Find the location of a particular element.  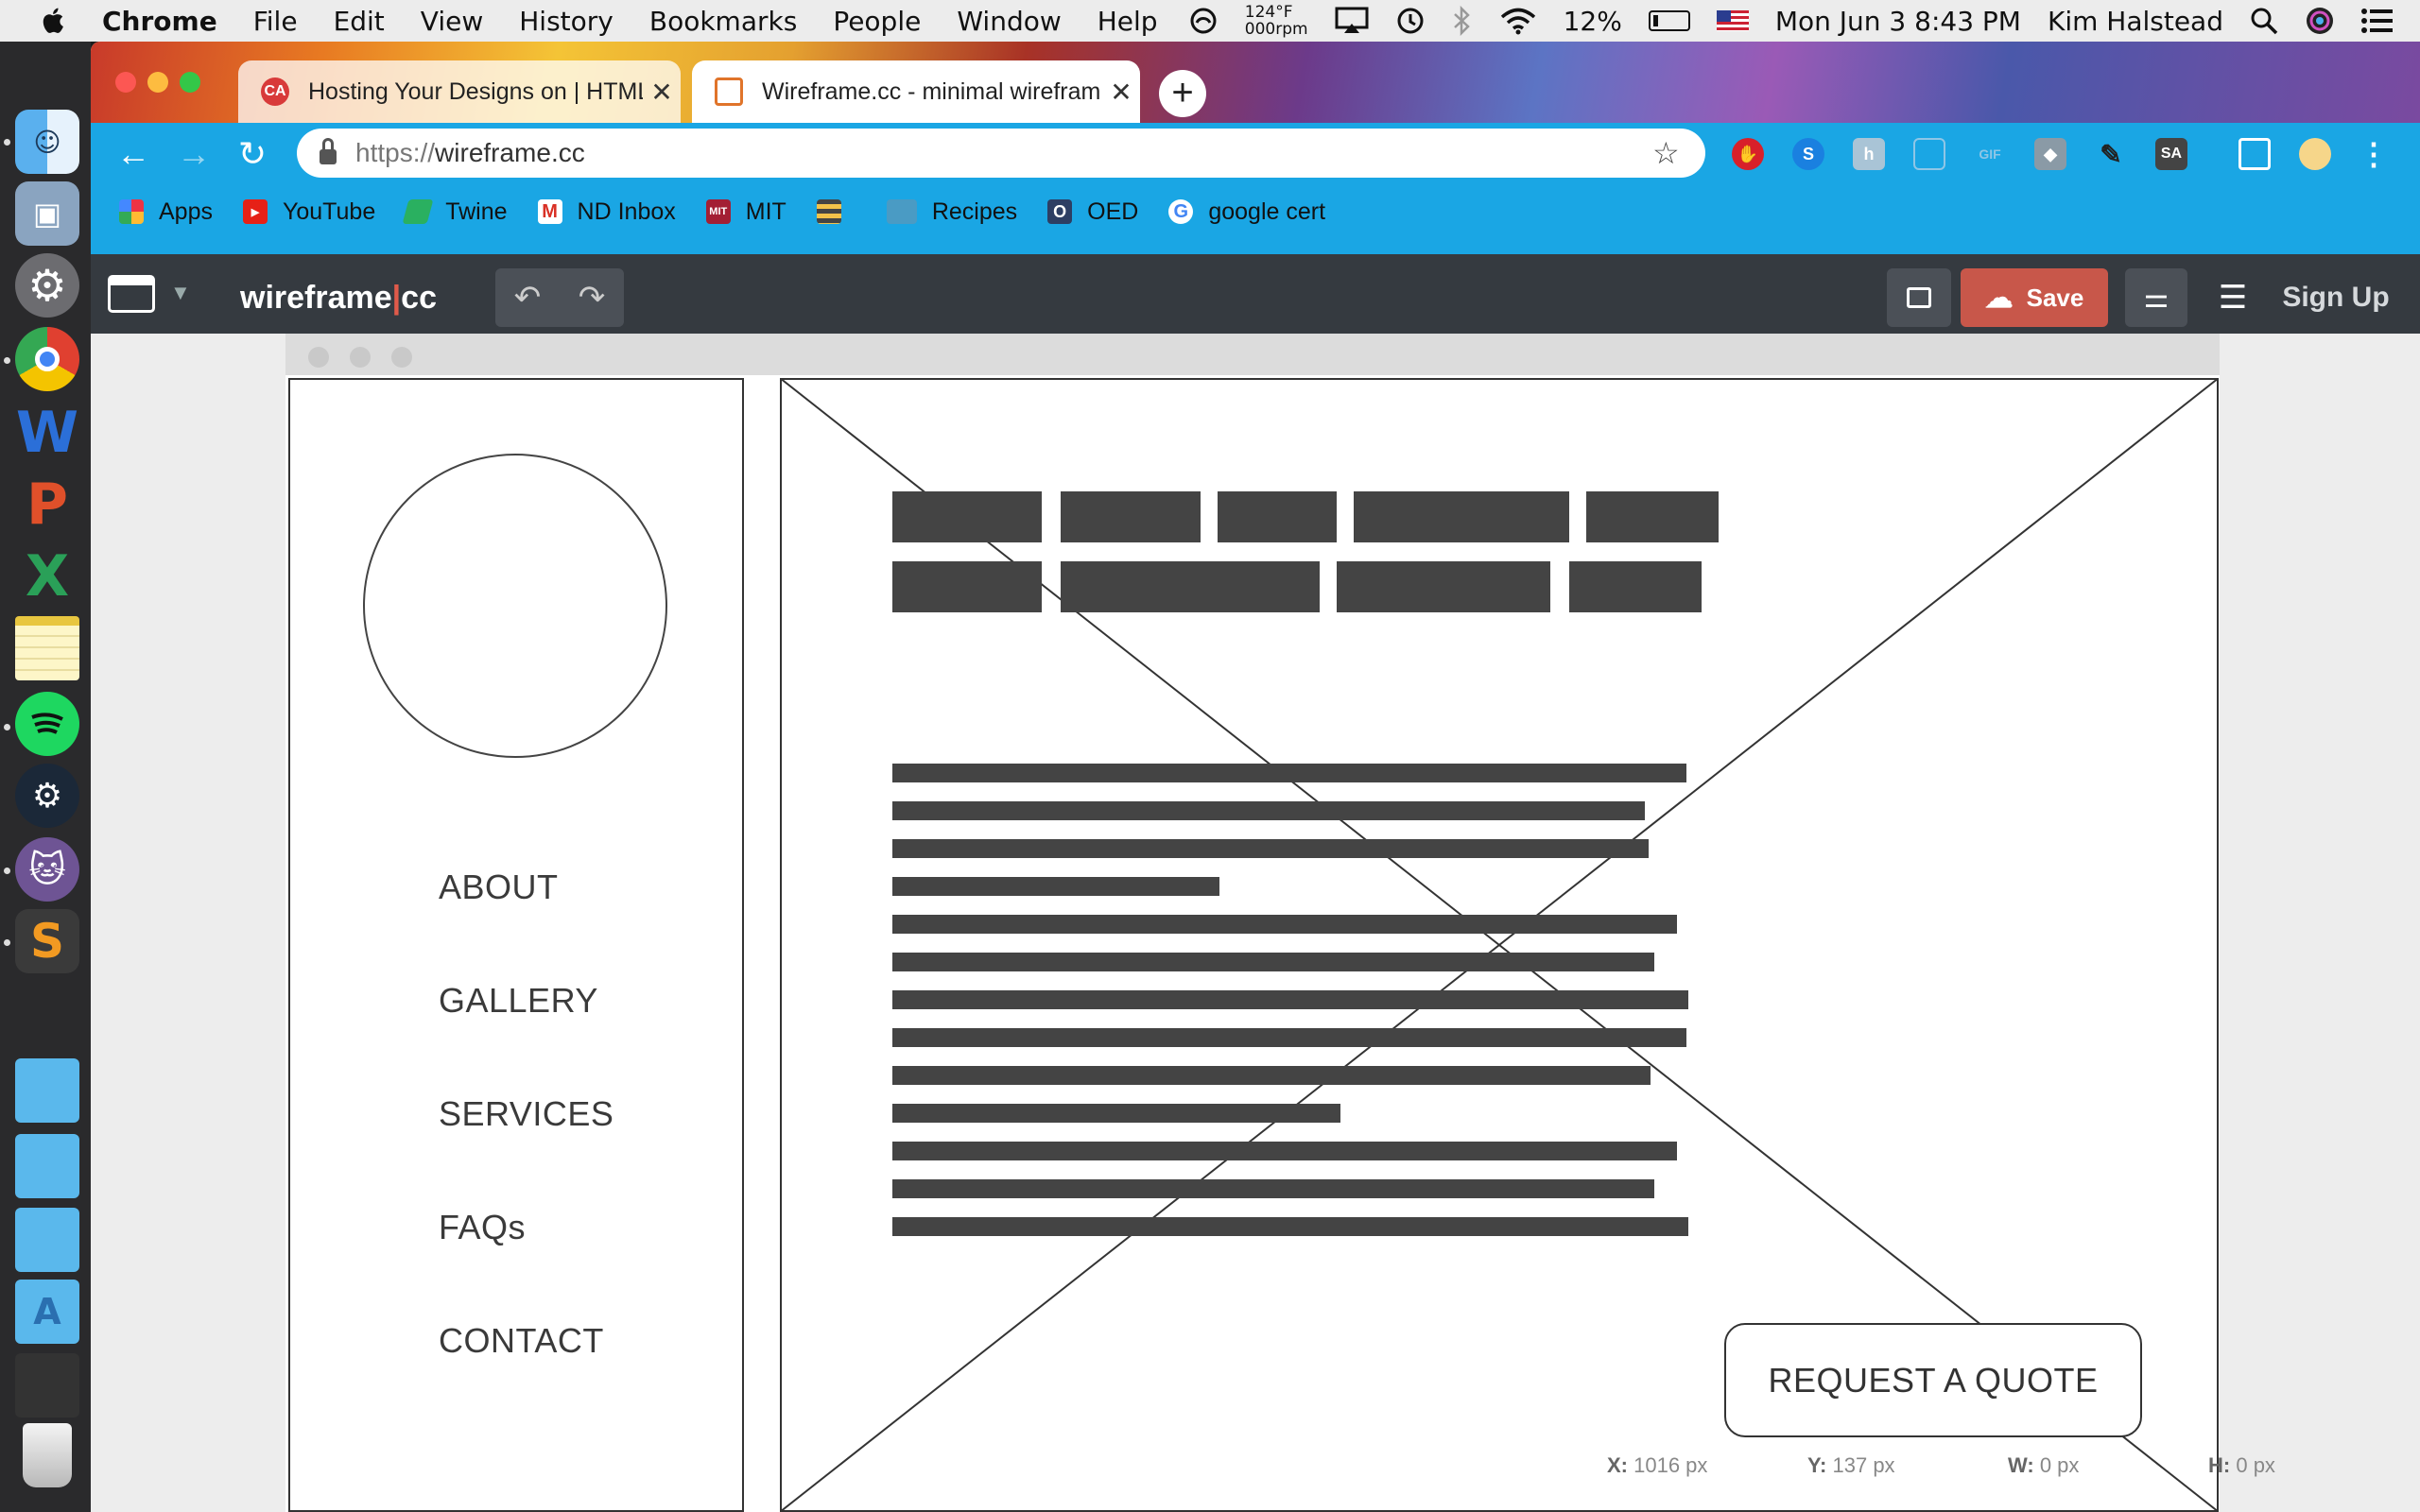

powerpoint-icon: P is located at coordinates (47, 505).